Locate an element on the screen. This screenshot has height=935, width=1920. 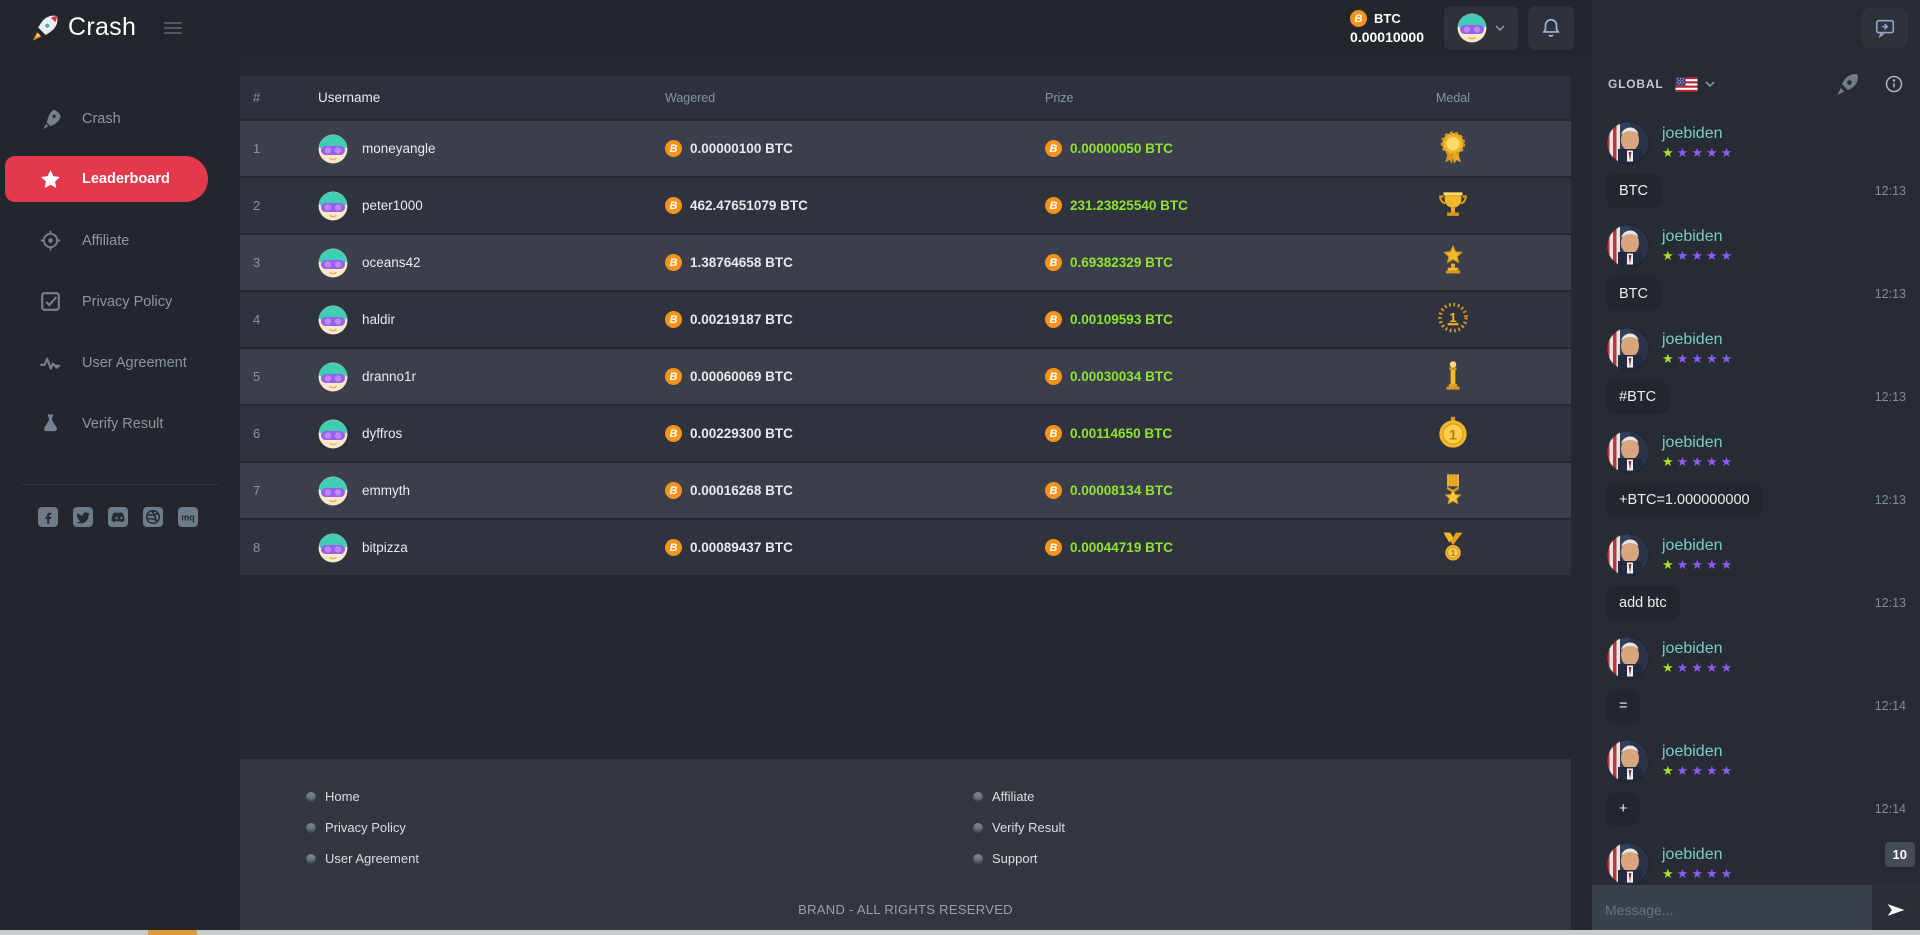
wagered-cell: B 0.00229300 BTC is located at coordinates (855, 433).